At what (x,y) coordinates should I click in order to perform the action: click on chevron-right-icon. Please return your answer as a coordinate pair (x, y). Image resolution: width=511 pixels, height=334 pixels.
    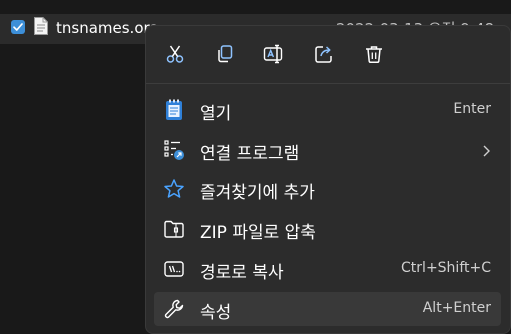
    Looking at the image, I should click on (486, 152).